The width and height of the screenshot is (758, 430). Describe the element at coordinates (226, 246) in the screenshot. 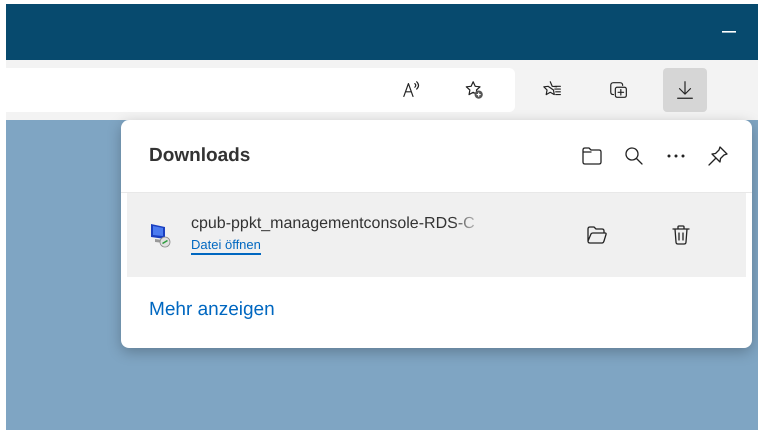

I see `open-file-link: Datei öffnen` at that location.